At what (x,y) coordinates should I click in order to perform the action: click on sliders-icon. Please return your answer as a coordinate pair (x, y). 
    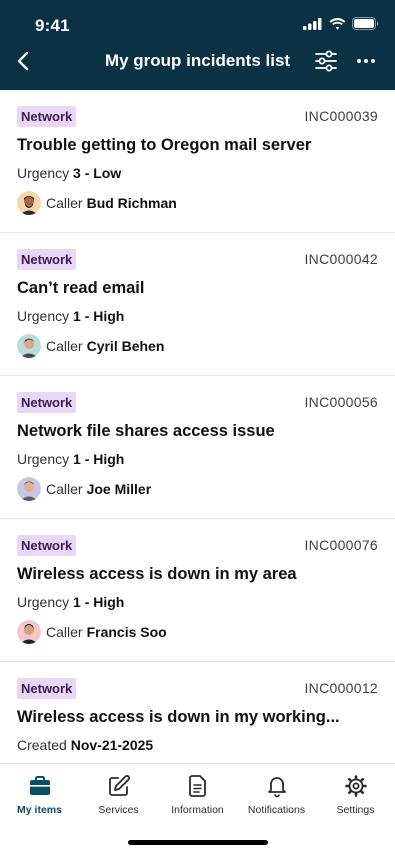
    Looking at the image, I should click on (326, 61).